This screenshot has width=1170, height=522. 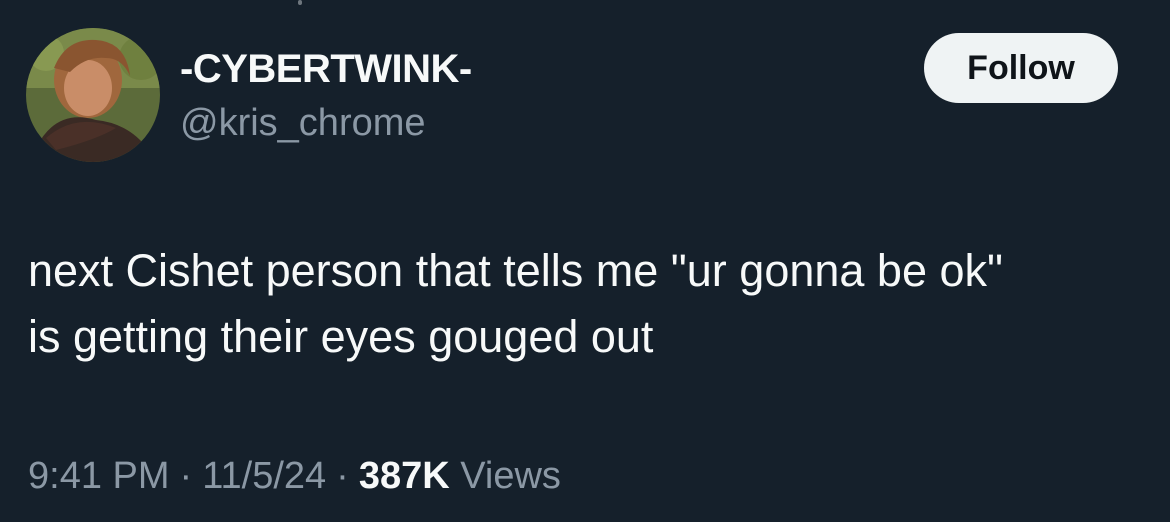 What do you see at coordinates (510, 476) in the screenshot?
I see `views-label: Views` at bounding box center [510, 476].